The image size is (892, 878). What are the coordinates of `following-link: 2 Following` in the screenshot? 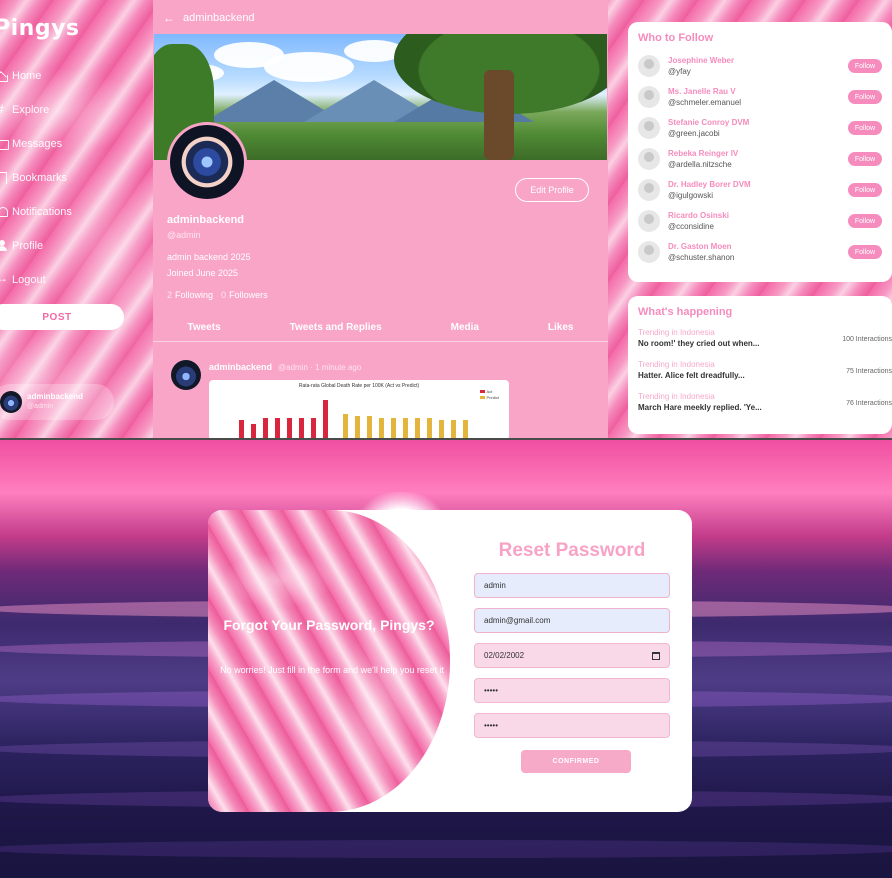 It's located at (190, 295).